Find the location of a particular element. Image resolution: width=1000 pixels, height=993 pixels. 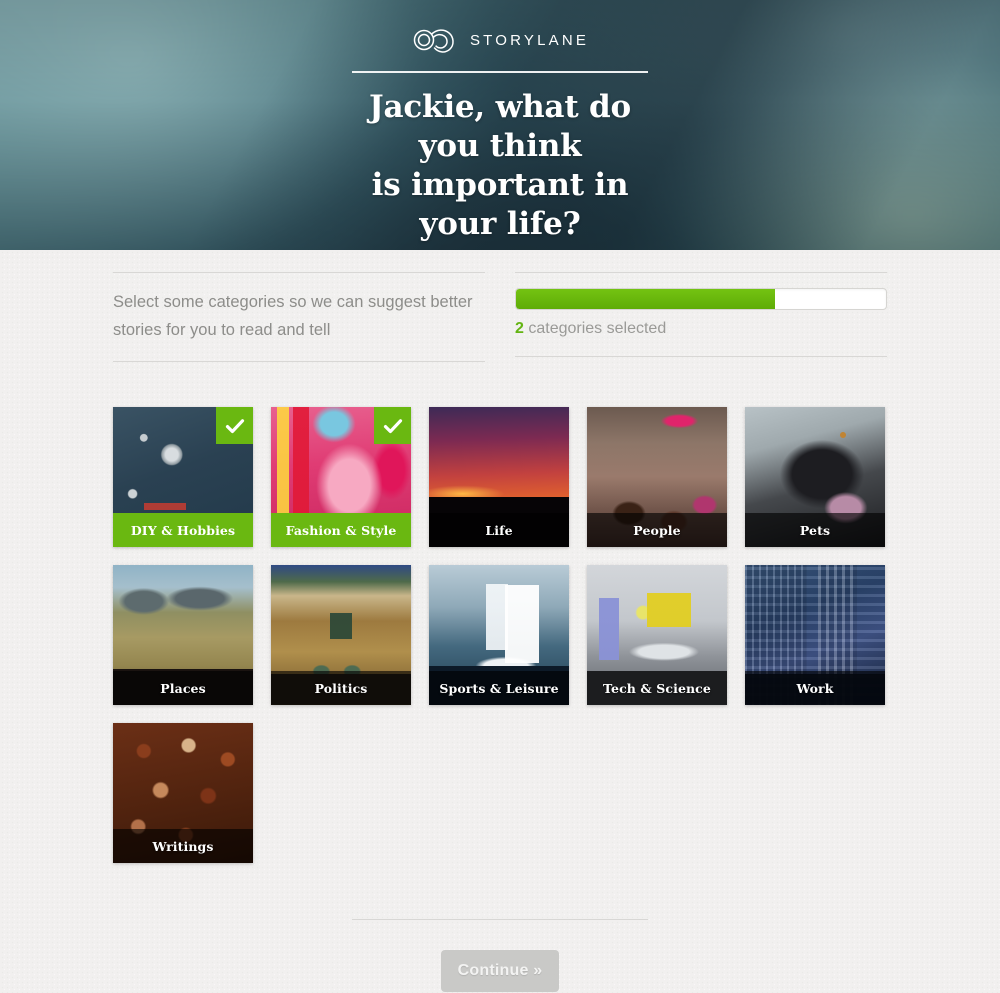

category-label: Life is located at coordinates (499, 530).